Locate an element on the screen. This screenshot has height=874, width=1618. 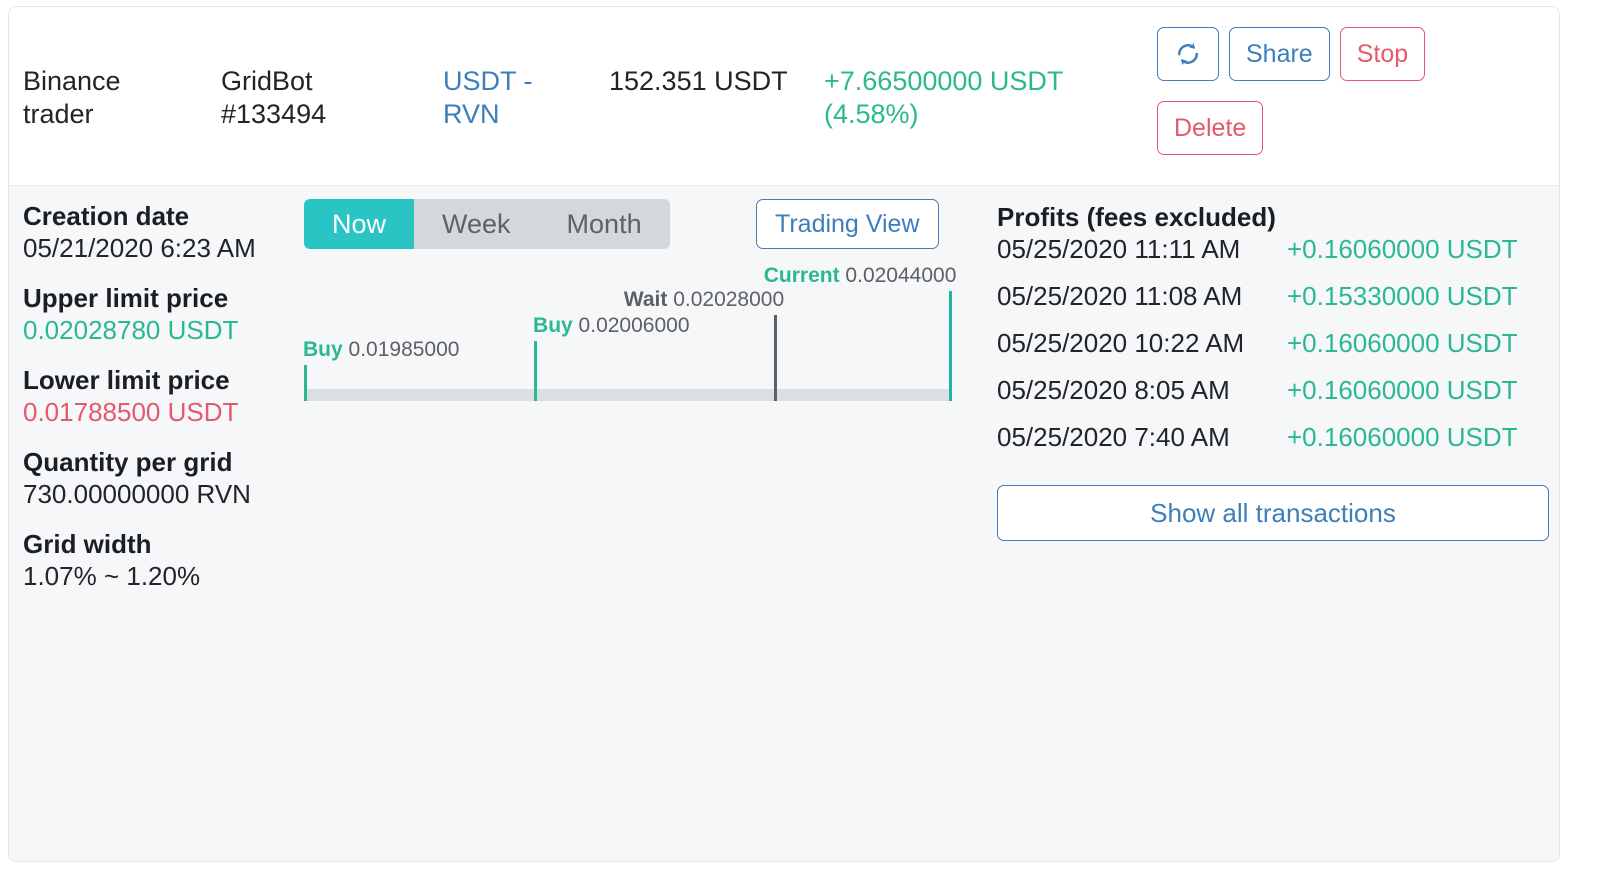
profit-row: 05/25/2020 8:05 AM +0.16060000 USDT is located at coordinates (1273, 398).